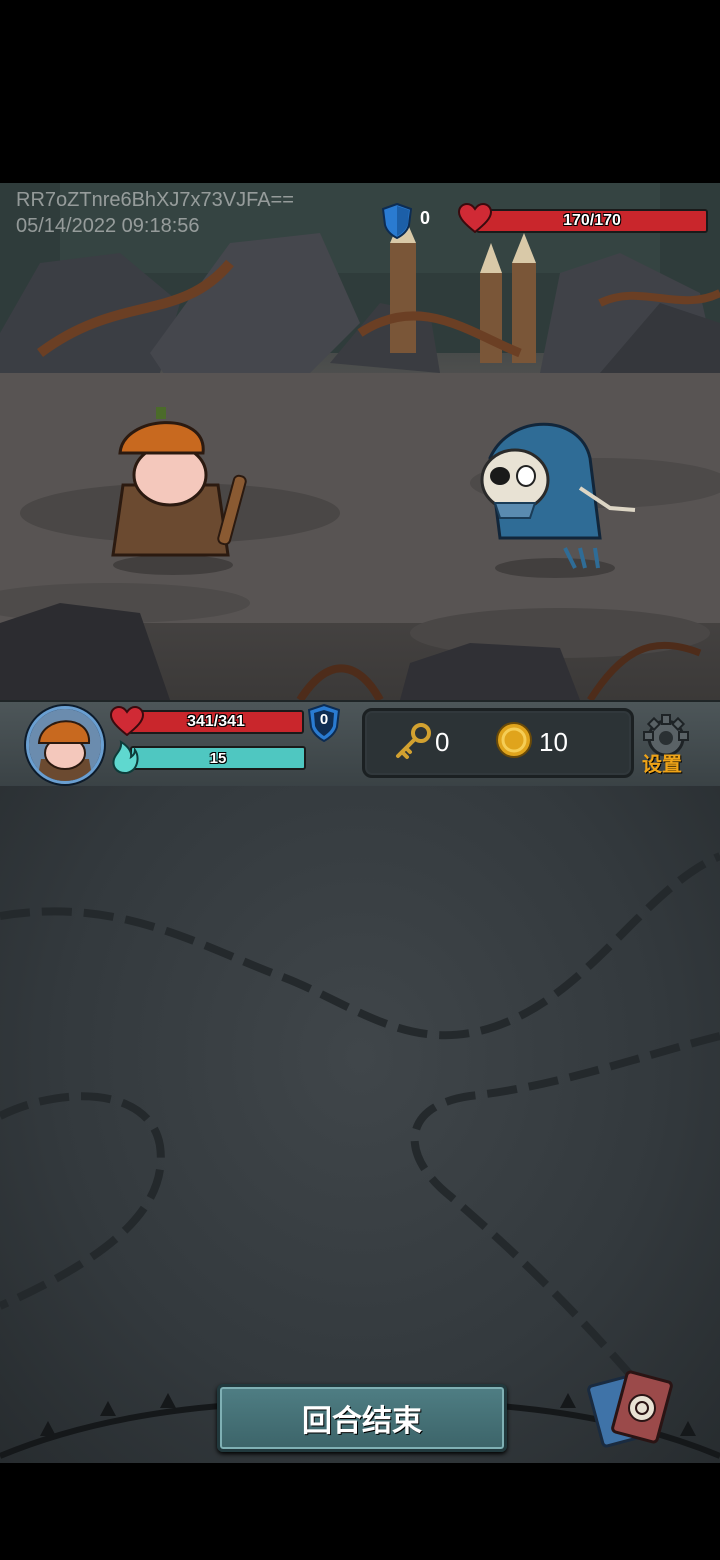  What do you see at coordinates (324, 719) in the screenshot?
I see `player-shield-value: 0` at bounding box center [324, 719].